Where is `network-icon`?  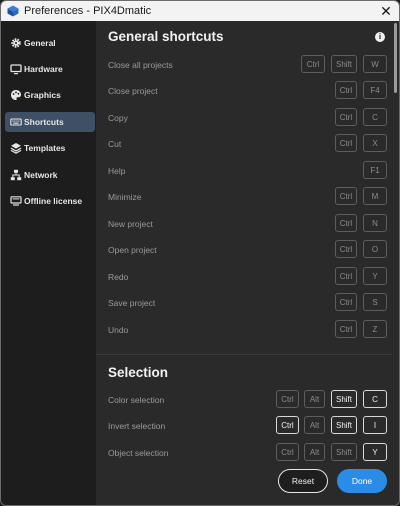 network-icon is located at coordinates (16, 175).